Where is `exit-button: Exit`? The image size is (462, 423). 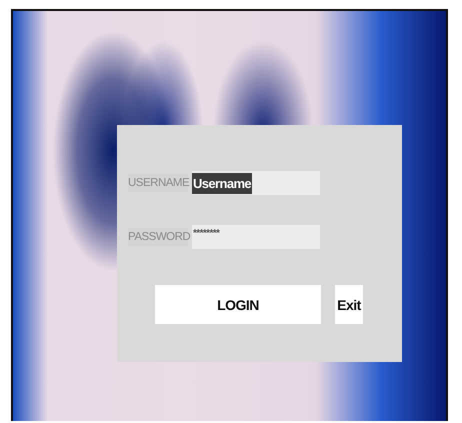
exit-button: Exit is located at coordinates (349, 304).